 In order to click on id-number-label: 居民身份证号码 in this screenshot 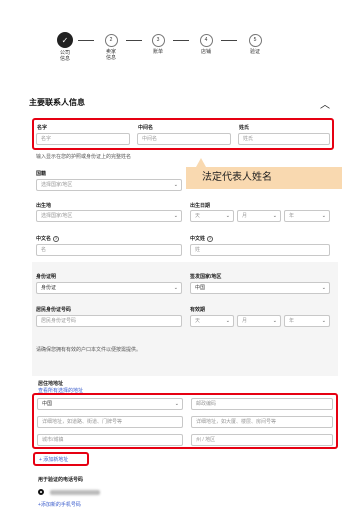, I will do `click(54, 310)`.